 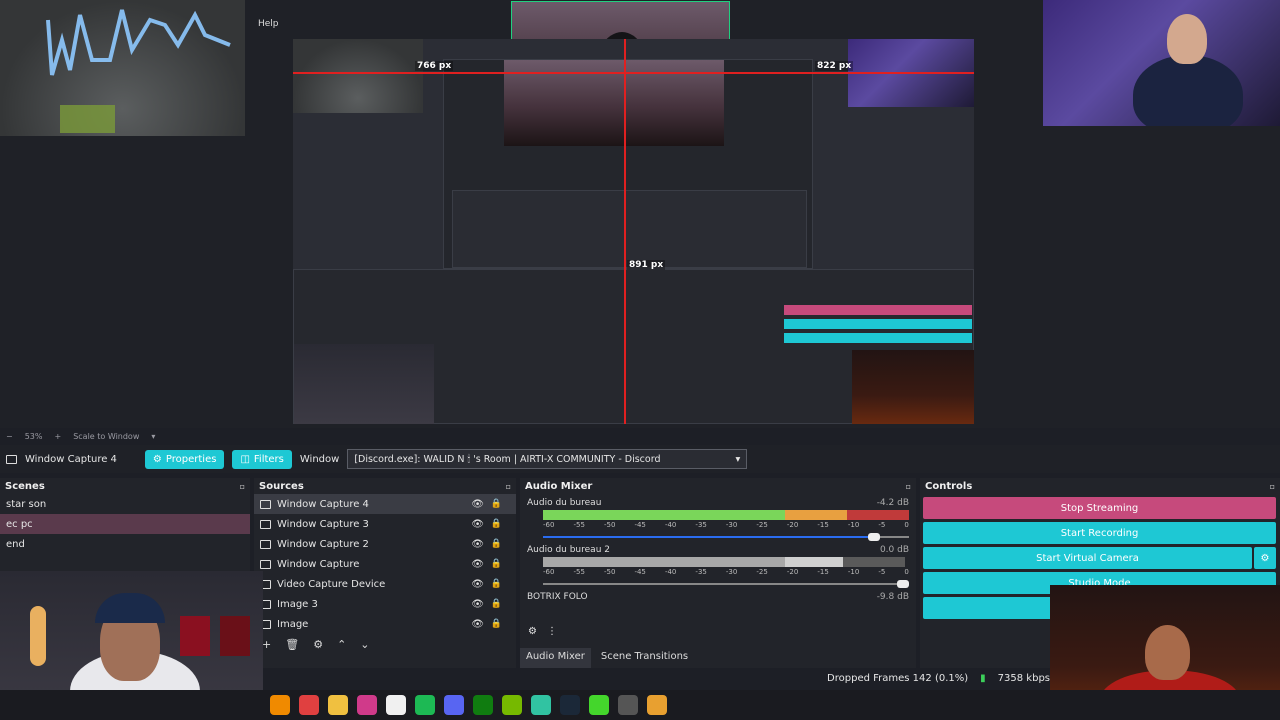 I want to click on window-label: Window, so click(x=319, y=459).